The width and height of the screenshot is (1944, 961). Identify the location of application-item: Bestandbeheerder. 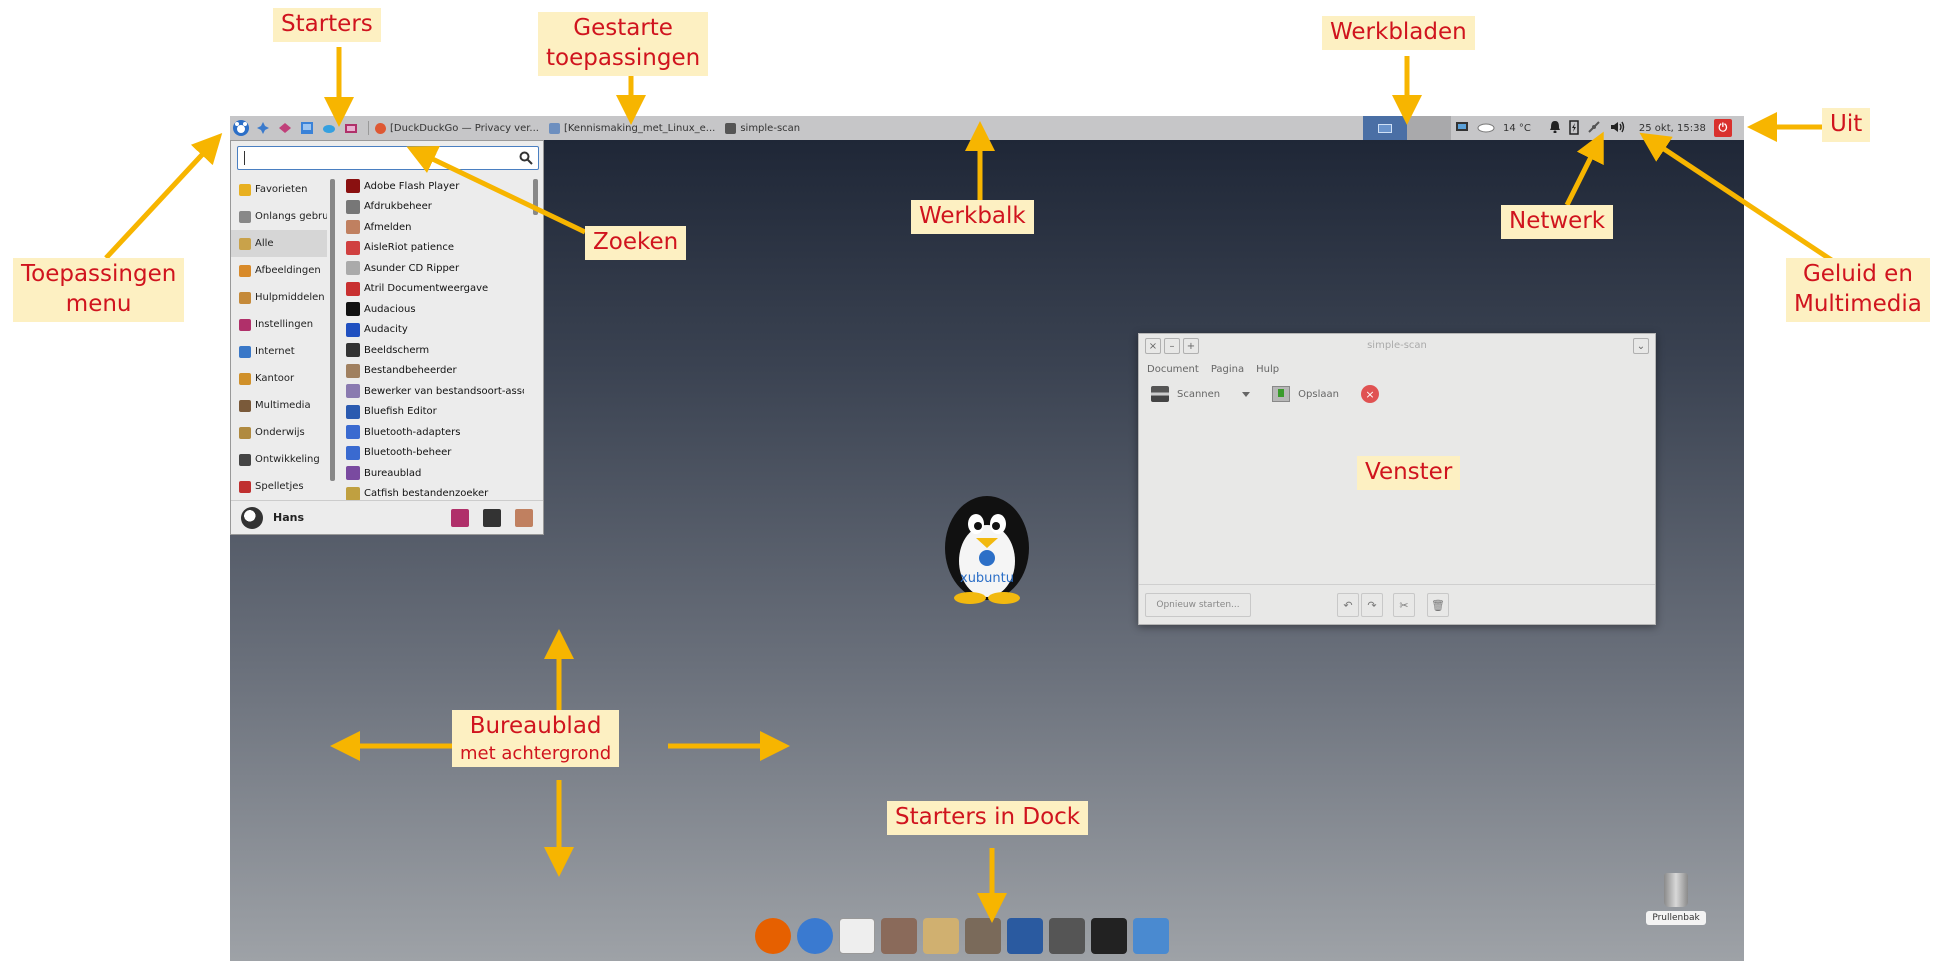
(434, 371).